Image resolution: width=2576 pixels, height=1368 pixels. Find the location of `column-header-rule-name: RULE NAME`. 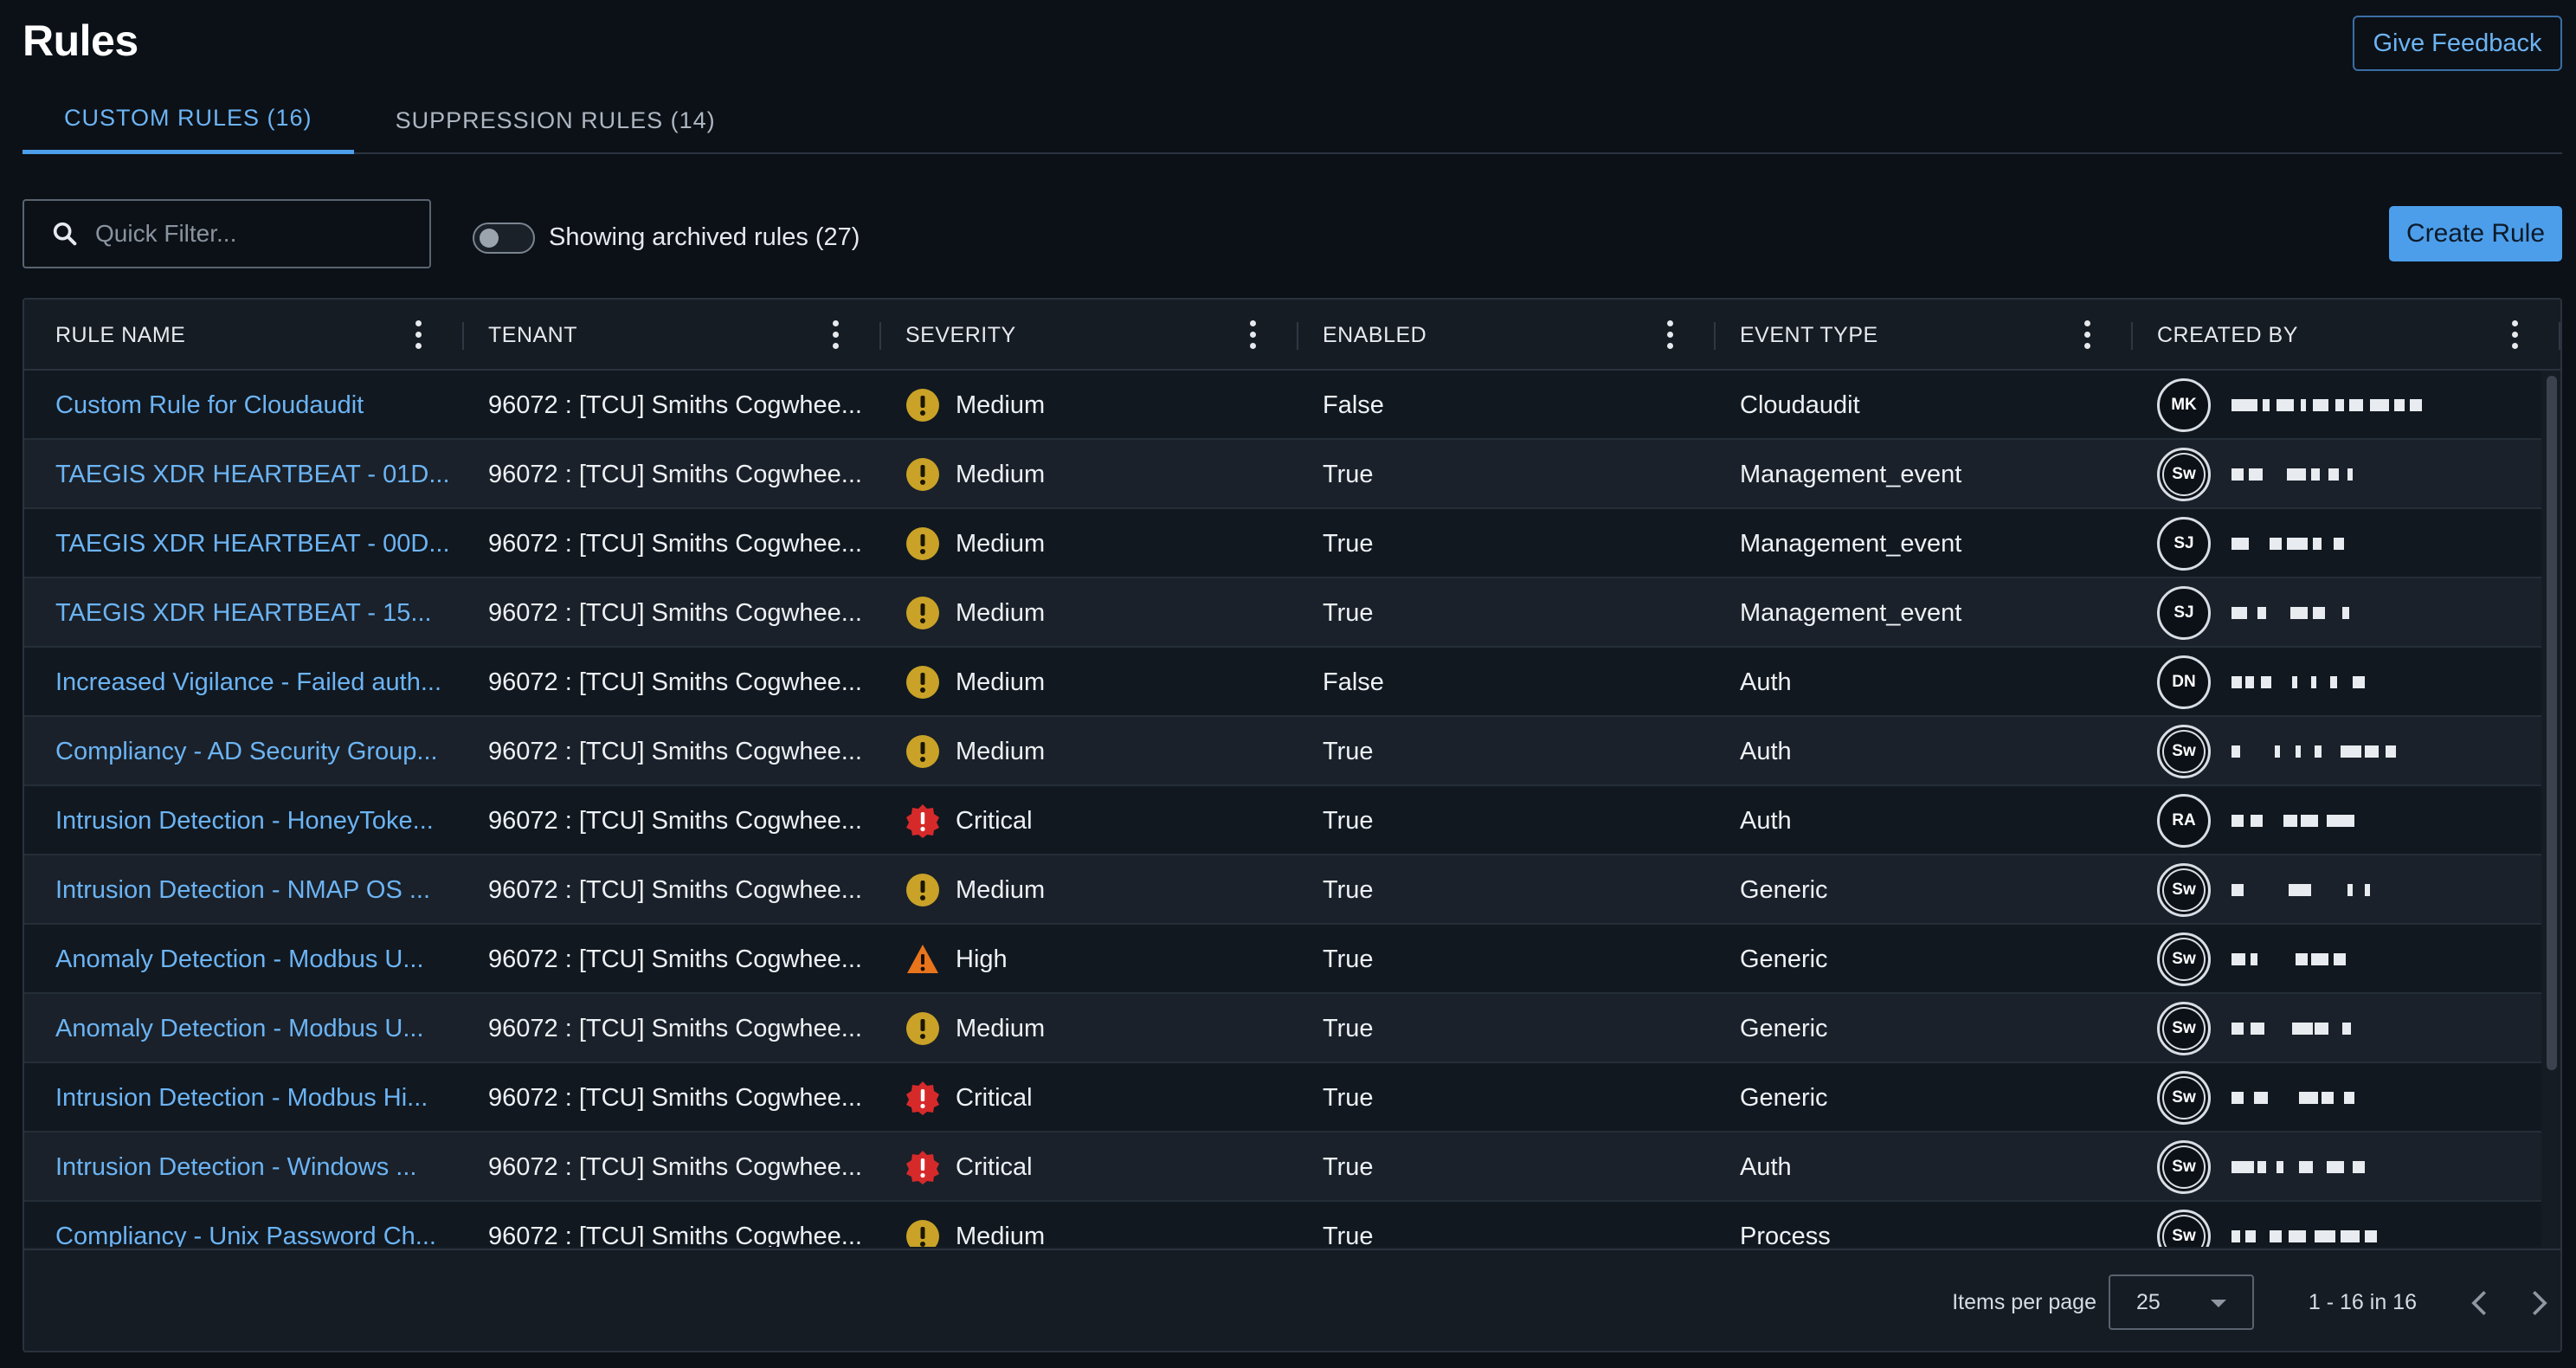

column-header-rule-name: RULE NAME is located at coordinates (244, 335).